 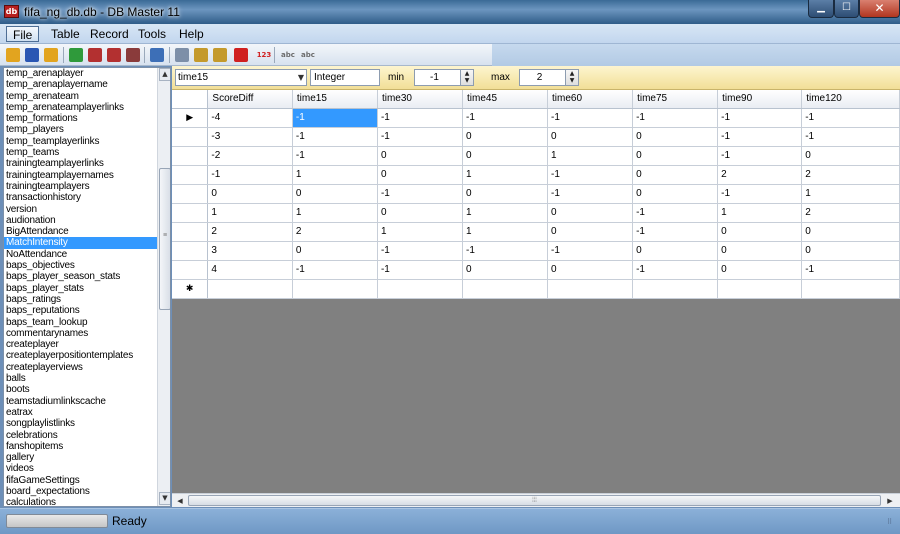 I want to click on grid-cell: -2, so click(x=250, y=156).